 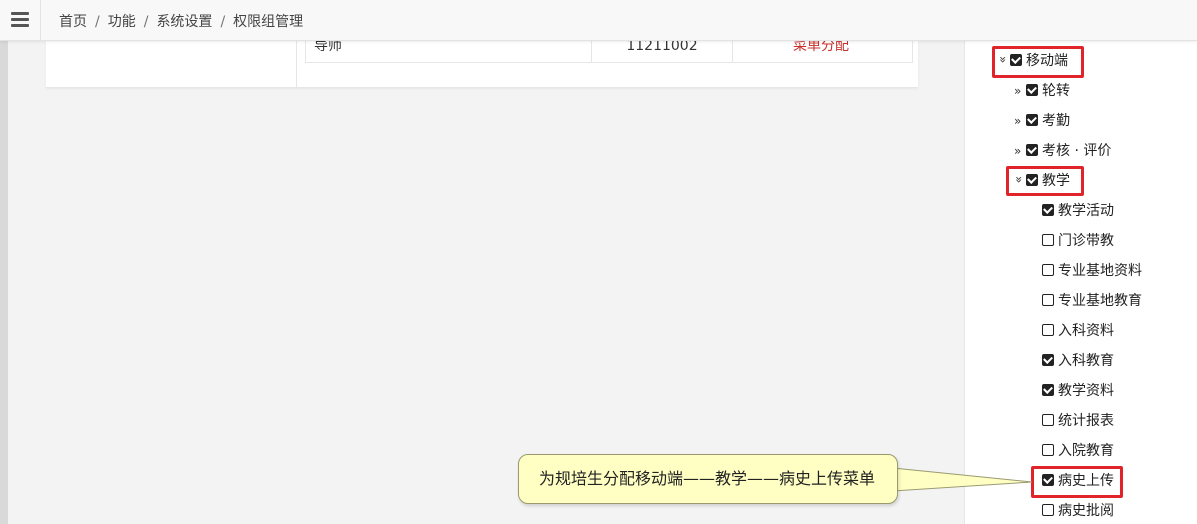 I want to click on hamburger-menu-icon, so click(x=20, y=20).